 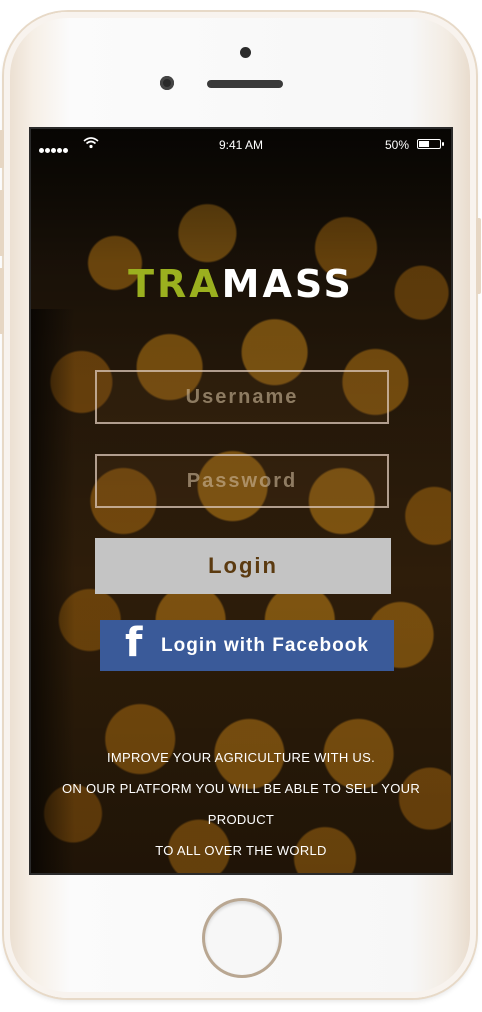 I want to click on app-logo: TRAMASS, so click(x=241, y=284).